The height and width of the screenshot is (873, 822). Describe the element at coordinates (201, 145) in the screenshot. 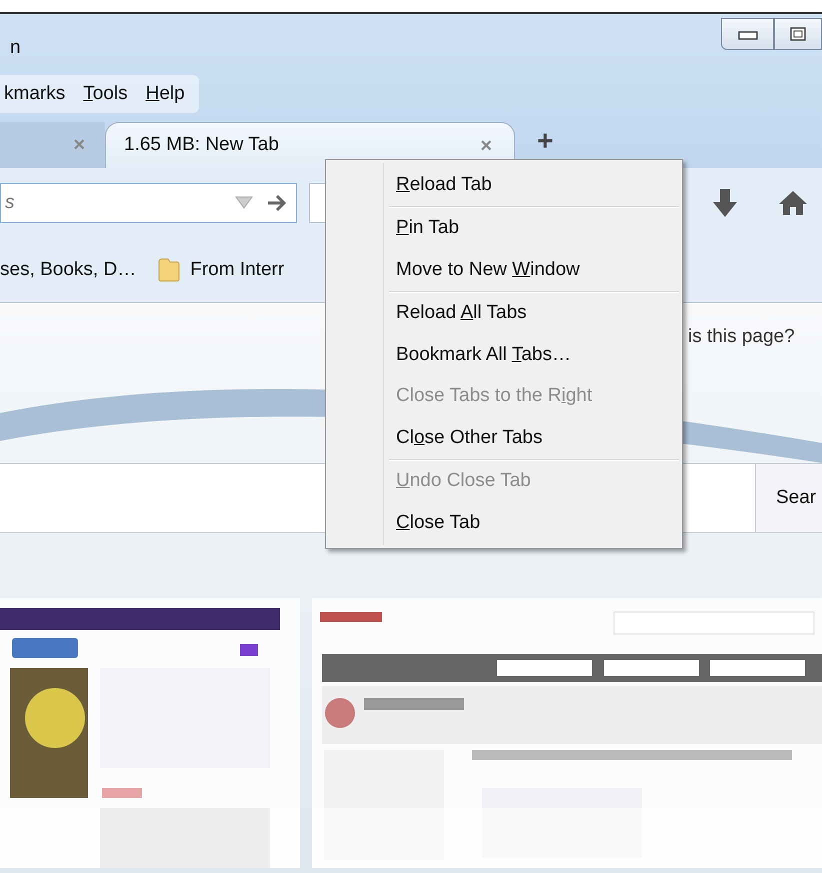

I see `tab-title: 1.65 MB: New Tab` at that location.